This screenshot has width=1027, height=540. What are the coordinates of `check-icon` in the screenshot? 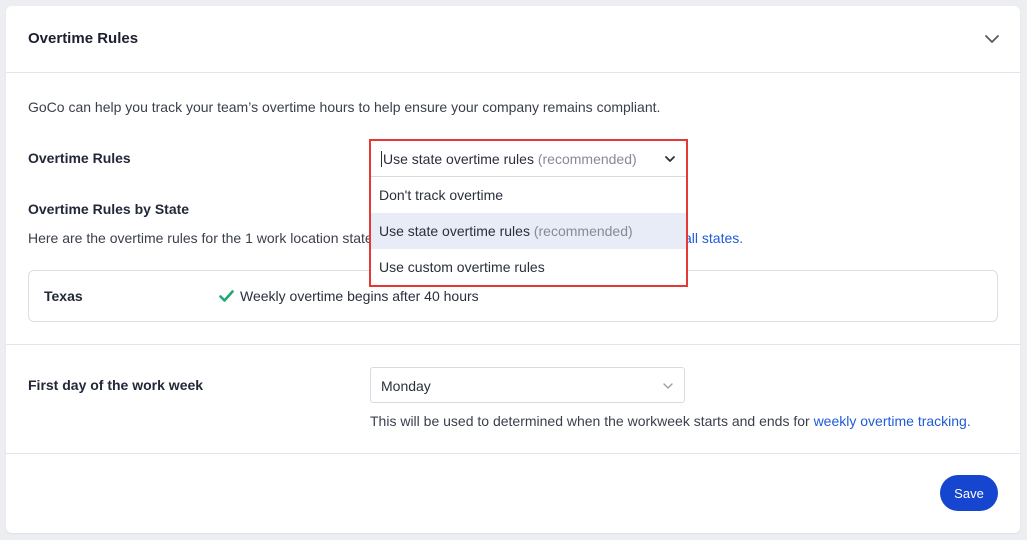 It's located at (226, 296).